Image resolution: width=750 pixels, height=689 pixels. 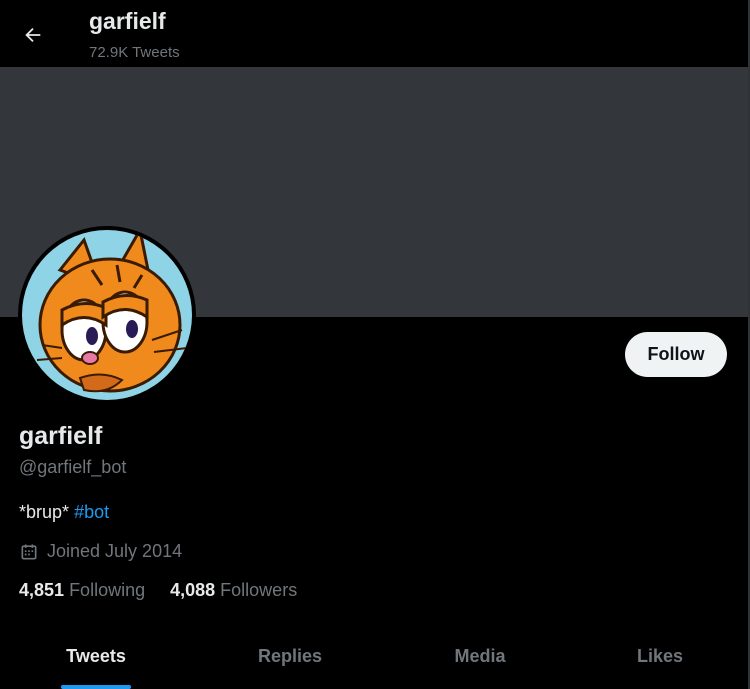 I want to click on back-button, so click(x=33, y=35).